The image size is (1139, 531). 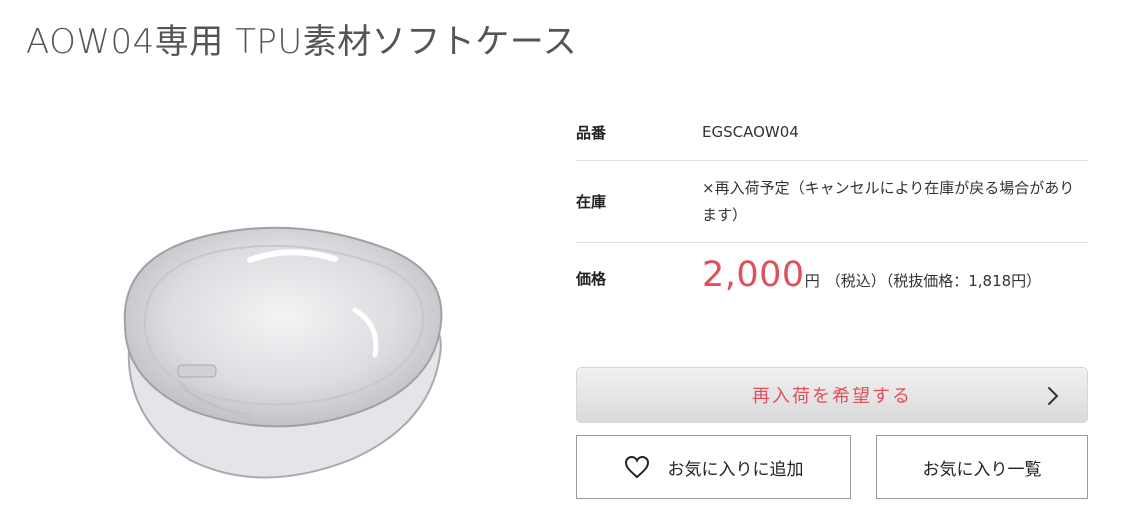 What do you see at coordinates (591, 133) in the screenshot?
I see `code-label: 品番` at bounding box center [591, 133].